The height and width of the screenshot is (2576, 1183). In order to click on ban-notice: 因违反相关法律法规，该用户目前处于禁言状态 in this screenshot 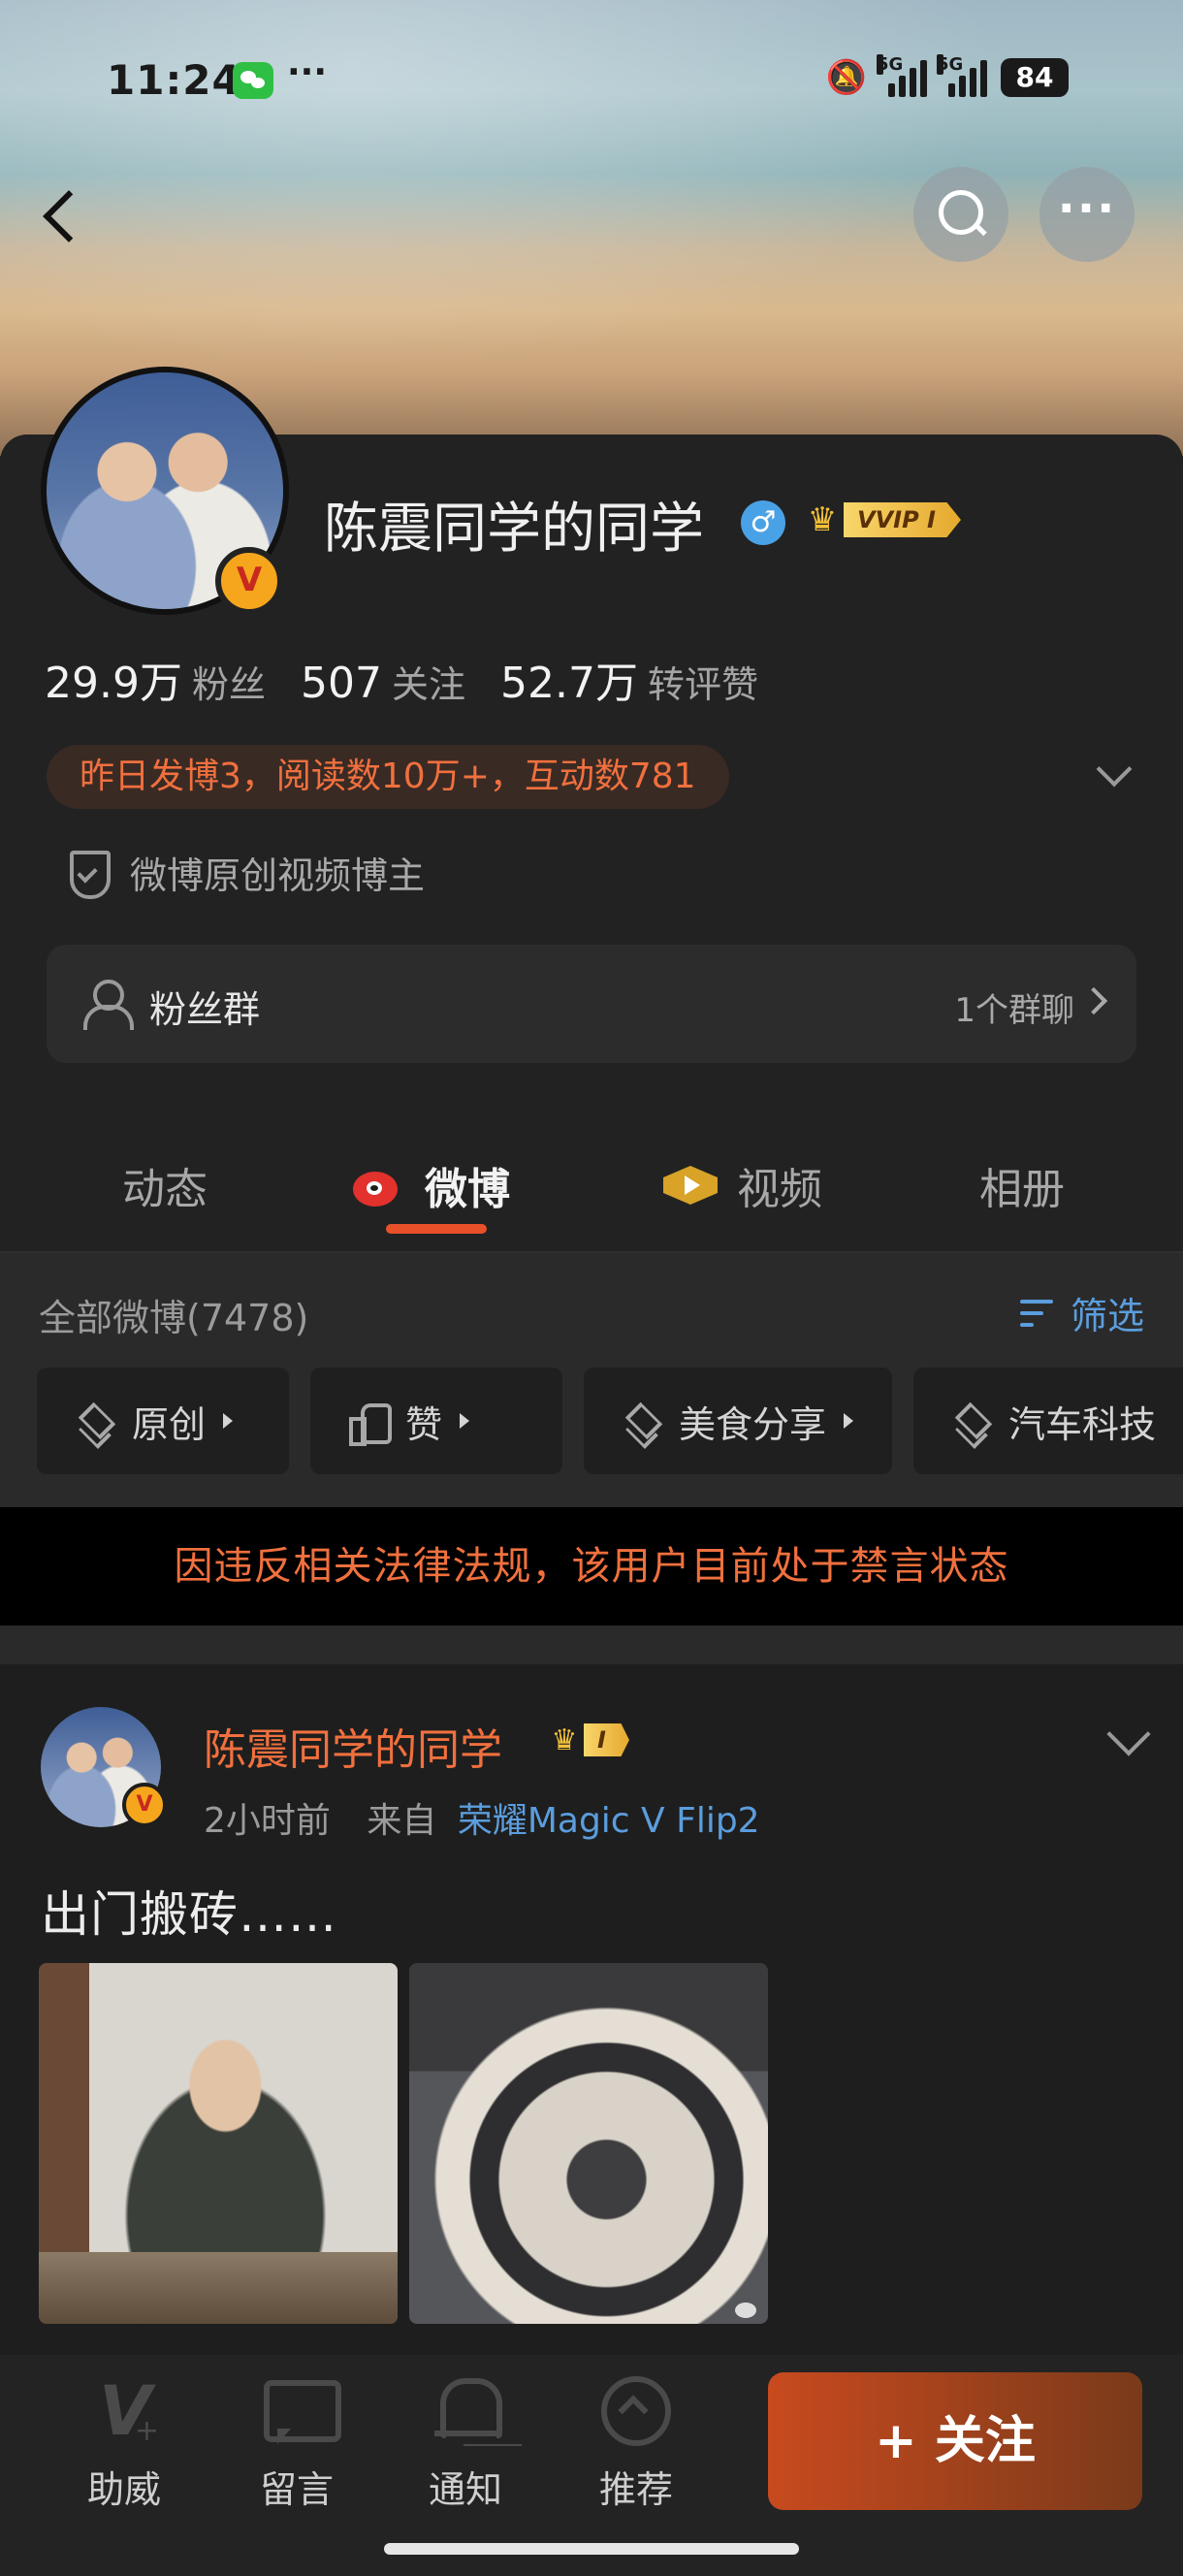, I will do `click(591, 1566)`.